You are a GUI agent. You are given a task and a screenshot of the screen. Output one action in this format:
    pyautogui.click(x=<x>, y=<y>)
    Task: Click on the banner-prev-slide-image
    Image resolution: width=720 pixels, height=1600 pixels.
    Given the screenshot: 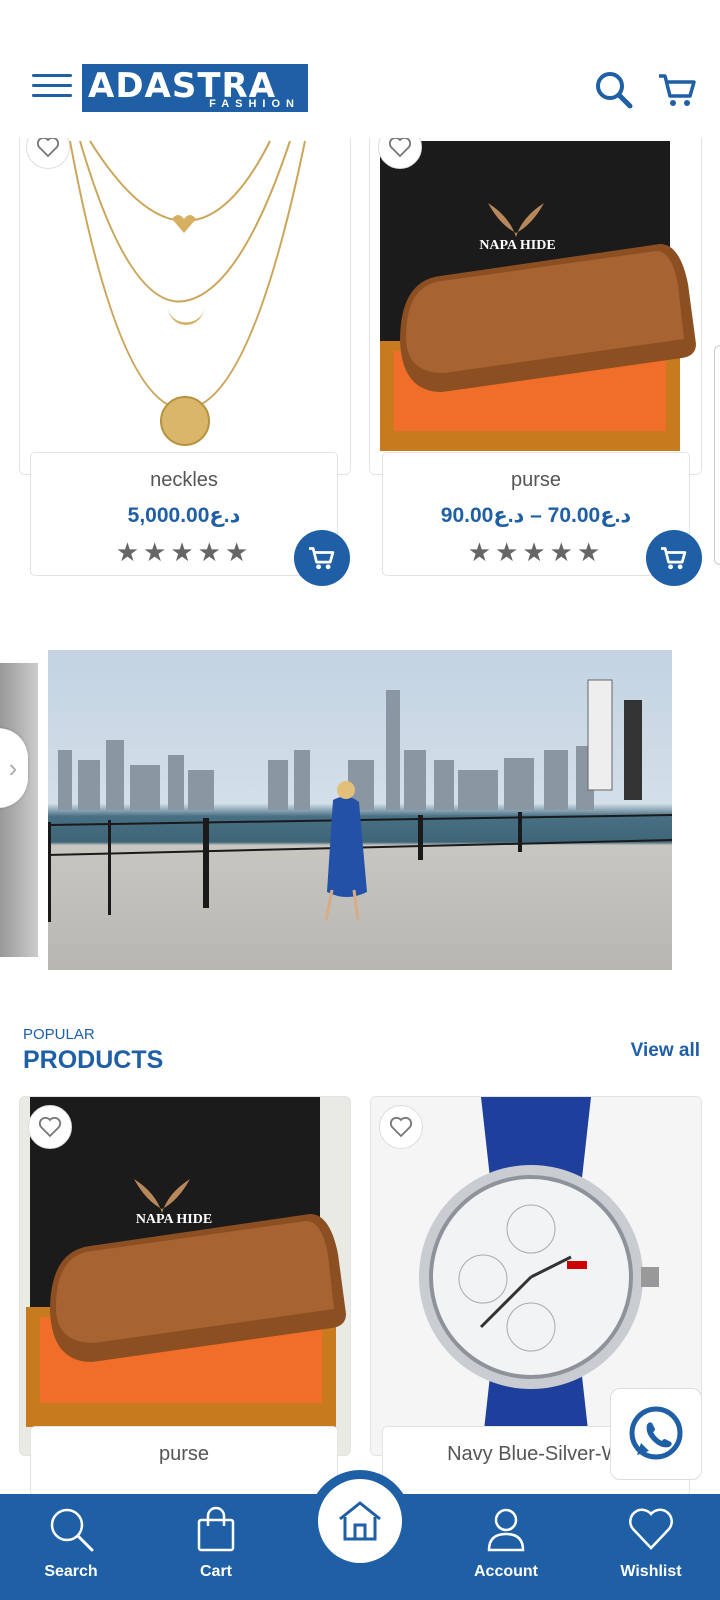 What is the action you would take?
    pyautogui.click(x=19, y=810)
    